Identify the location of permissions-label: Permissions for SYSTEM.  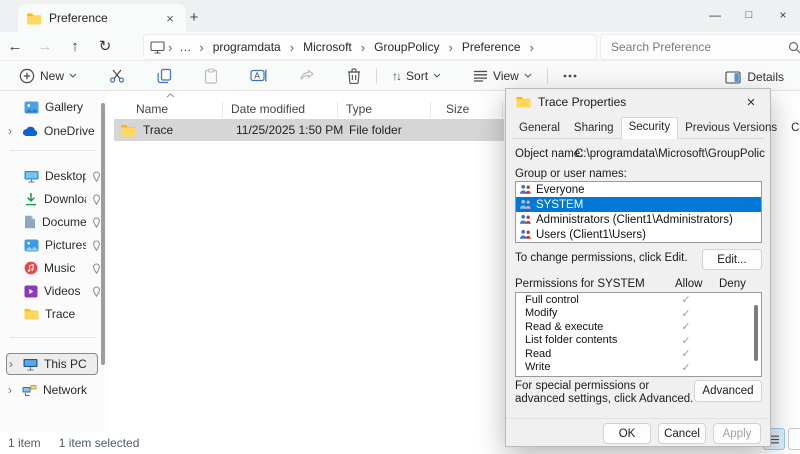
(580, 284).